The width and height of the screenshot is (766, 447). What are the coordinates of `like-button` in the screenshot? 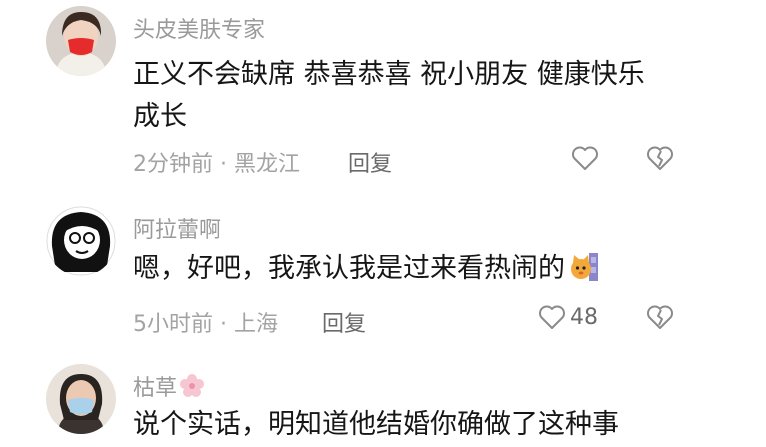 It's located at (587, 158).